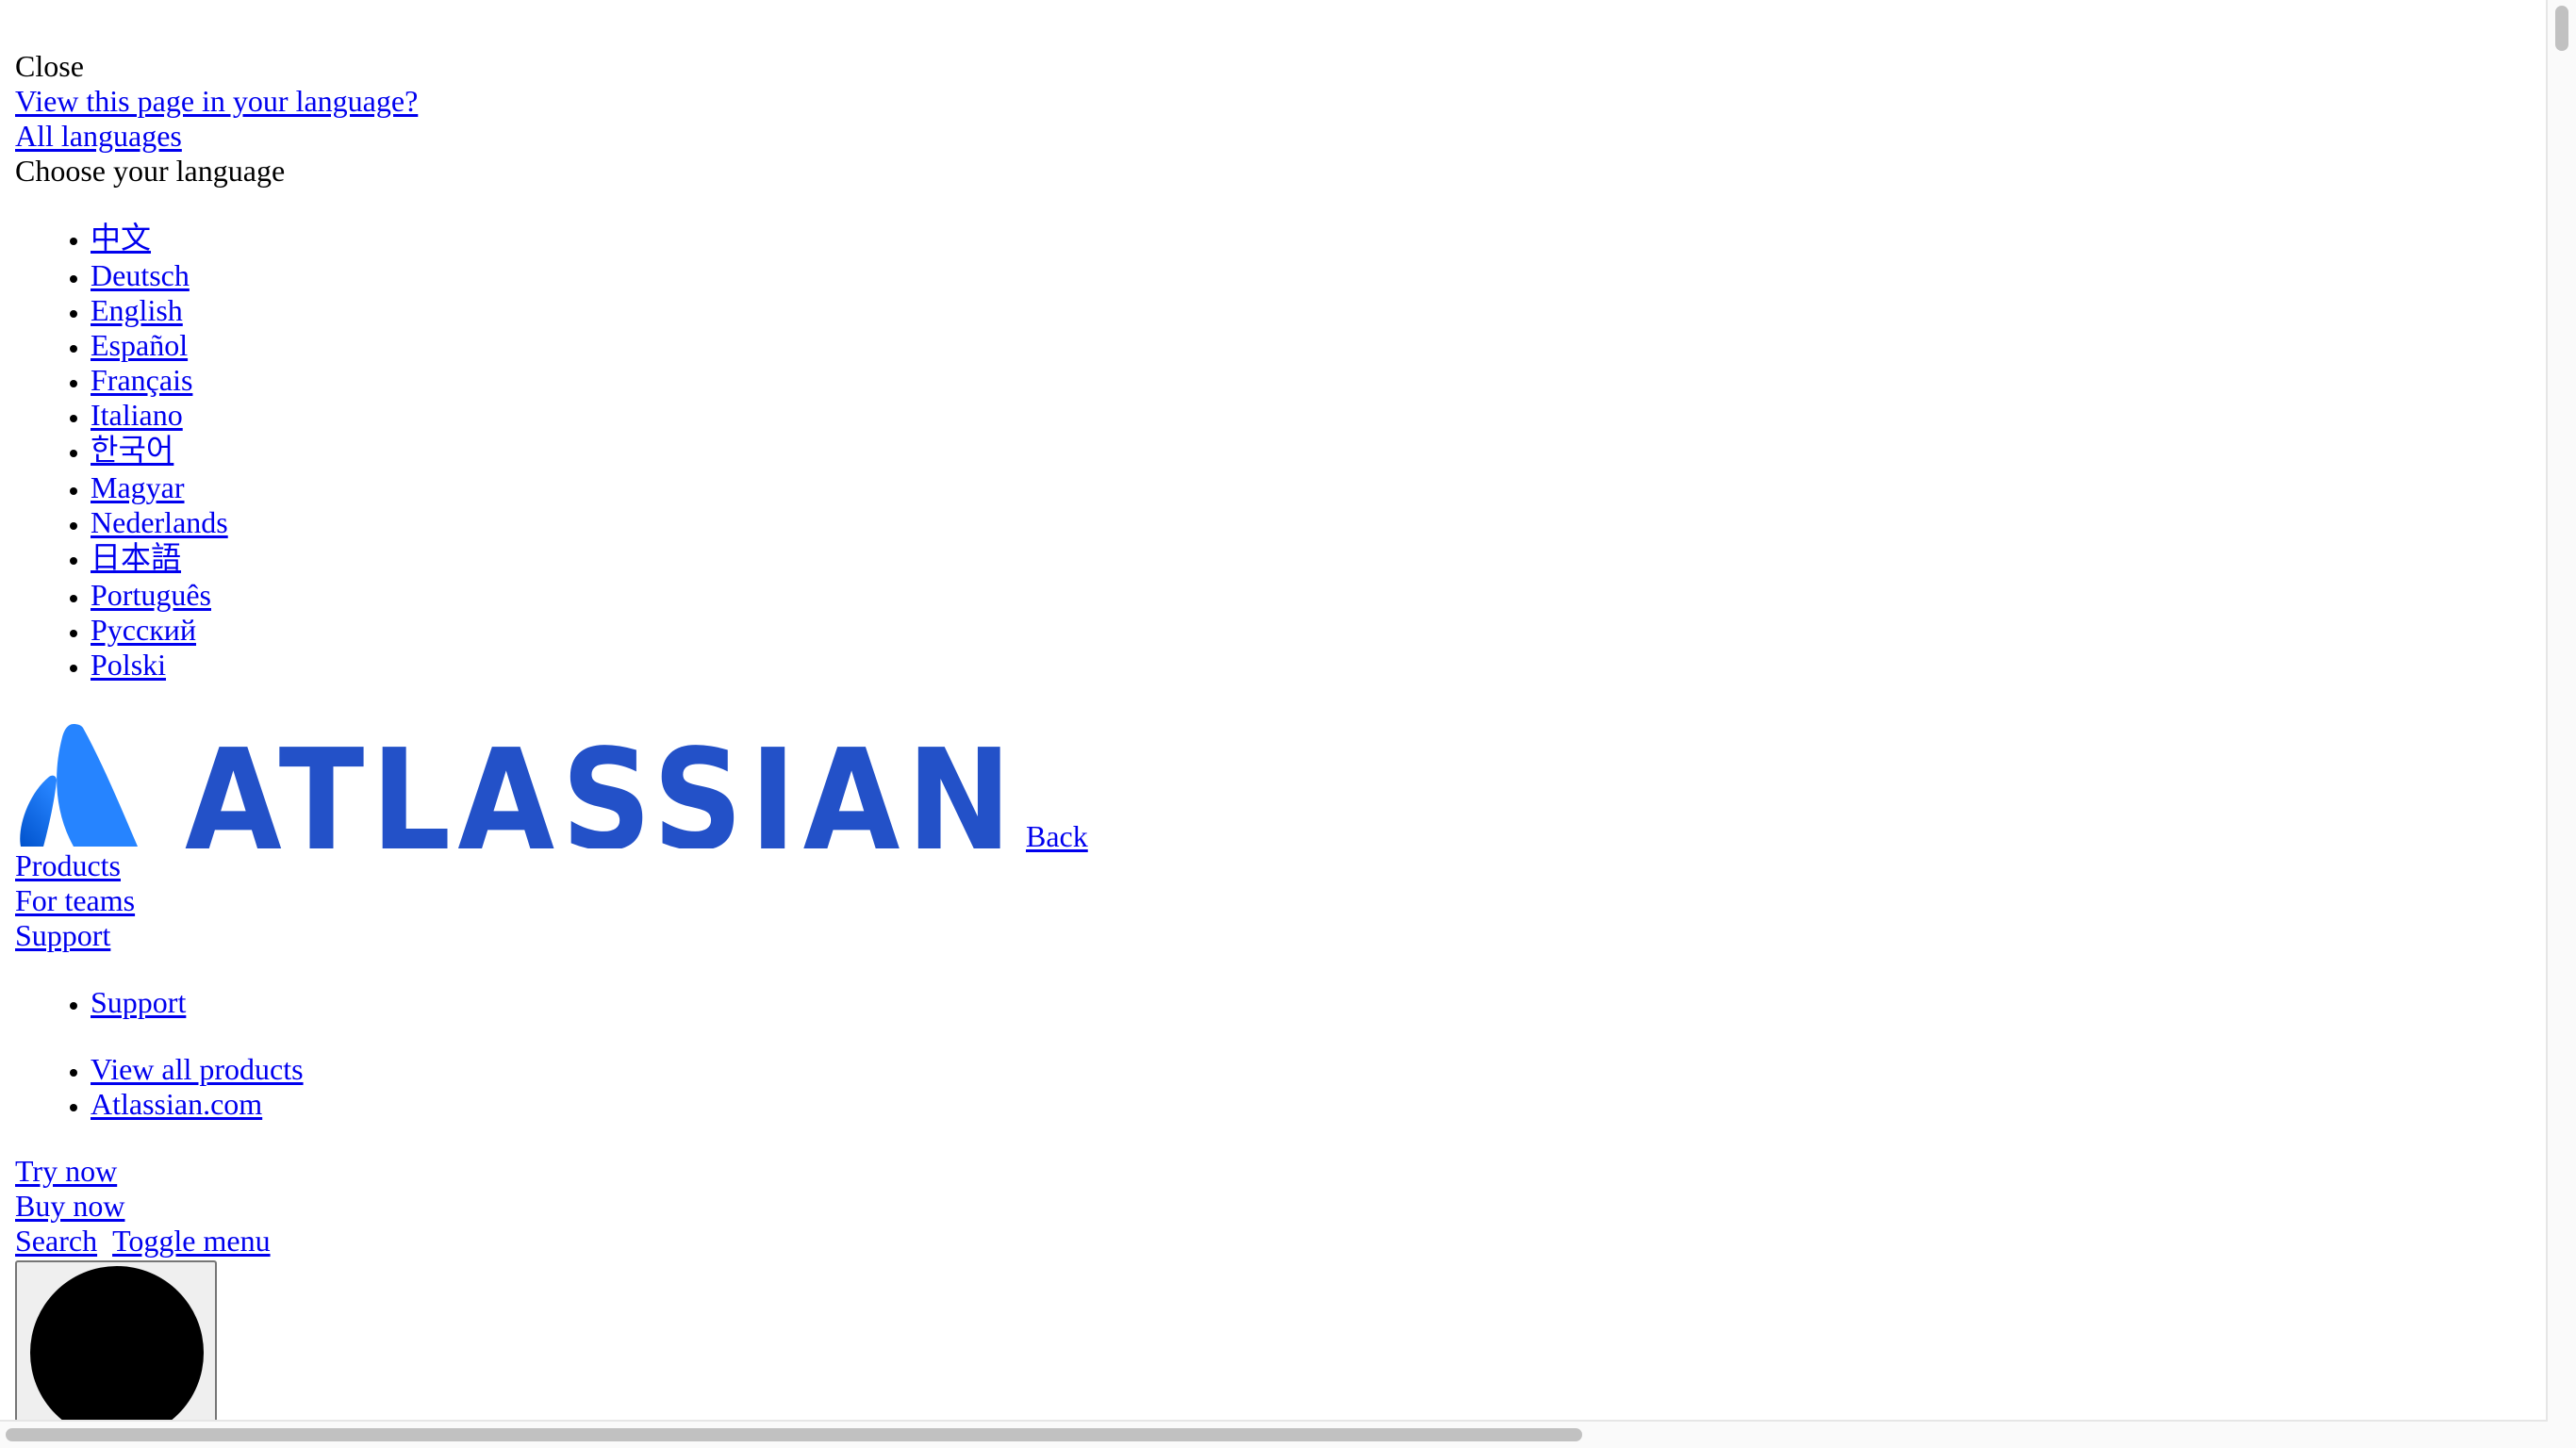 The height and width of the screenshot is (1448, 2576). What do you see at coordinates (1316, 559) in the screenshot?
I see `language-item: 日本語` at bounding box center [1316, 559].